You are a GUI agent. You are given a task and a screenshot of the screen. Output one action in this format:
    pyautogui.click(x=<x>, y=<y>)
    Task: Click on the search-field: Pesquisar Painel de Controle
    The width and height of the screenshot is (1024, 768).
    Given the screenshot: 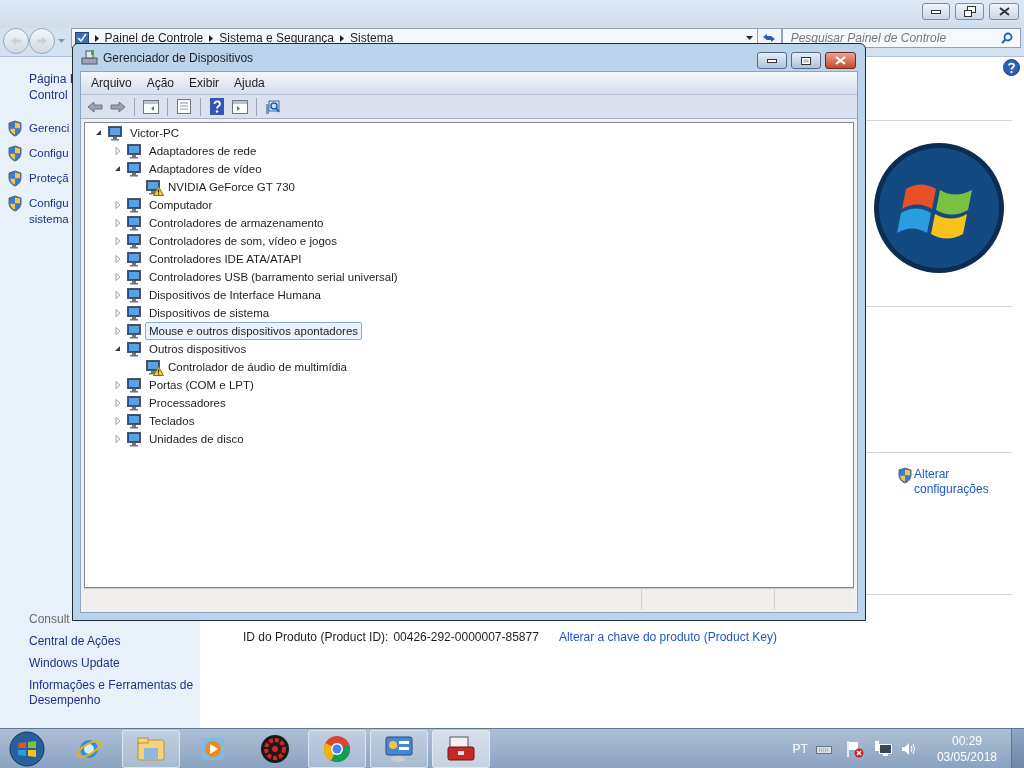 What is the action you would take?
    pyautogui.click(x=901, y=38)
    